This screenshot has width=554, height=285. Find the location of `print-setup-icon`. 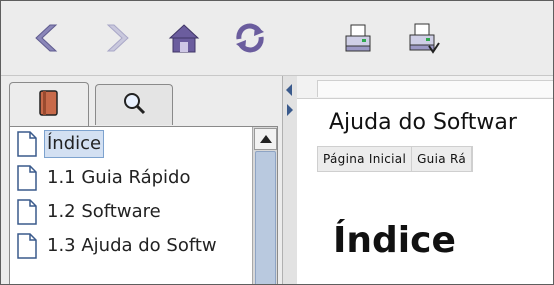

print-setup-icon is located at coordinates (424, 38).